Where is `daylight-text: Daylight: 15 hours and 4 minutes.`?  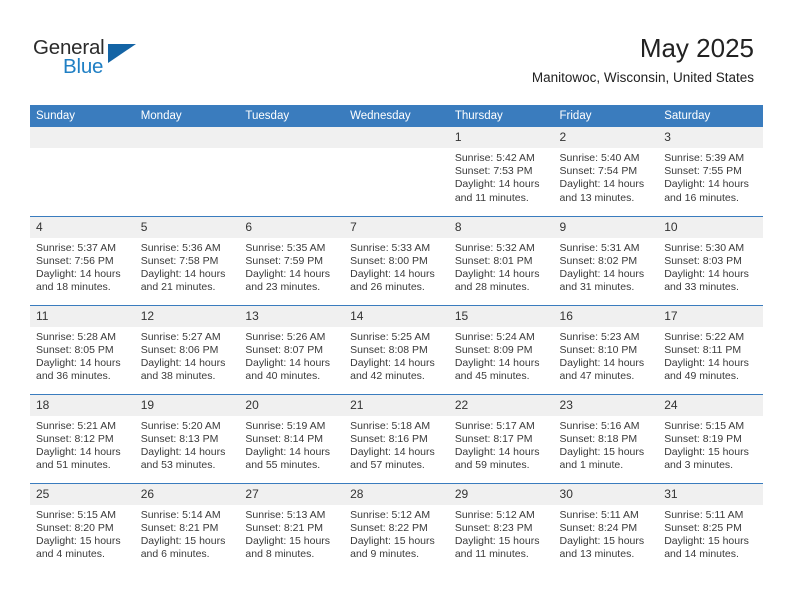
daylight-text: Daylight: 15 hours and 4 minutes. is located at coordinates (78, 547).